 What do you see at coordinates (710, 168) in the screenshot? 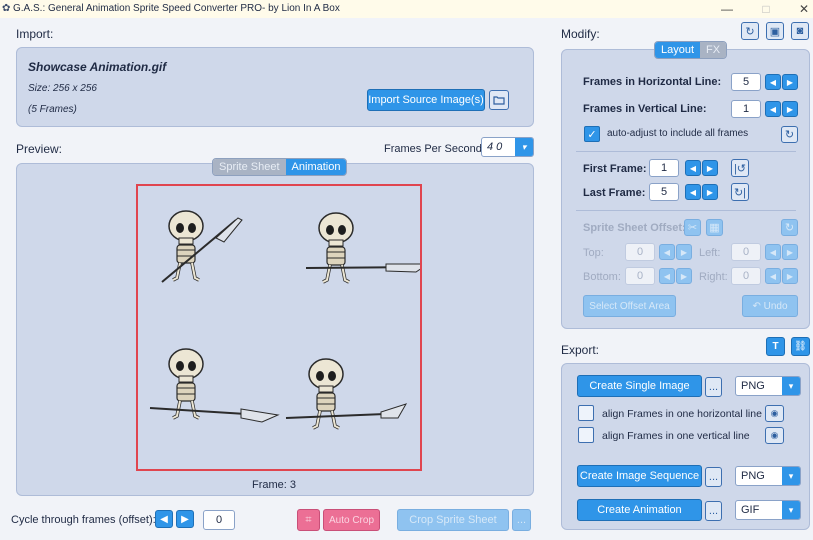
I see `first-frame-inc: ▶` at bounding box center [710, 168].